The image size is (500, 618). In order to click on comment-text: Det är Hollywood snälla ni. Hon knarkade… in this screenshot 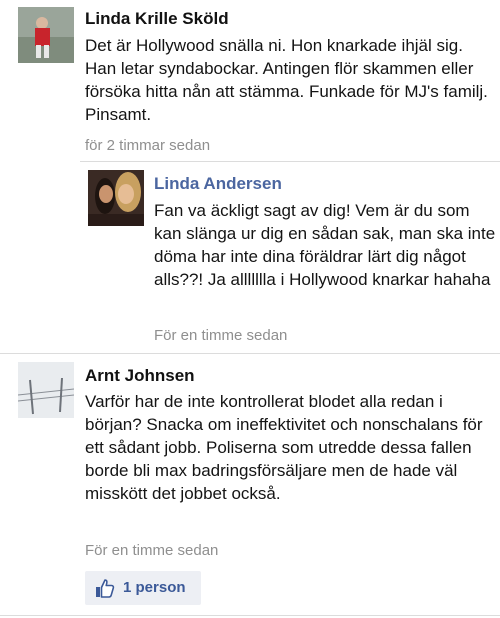, I will do `click(286, 80)`.